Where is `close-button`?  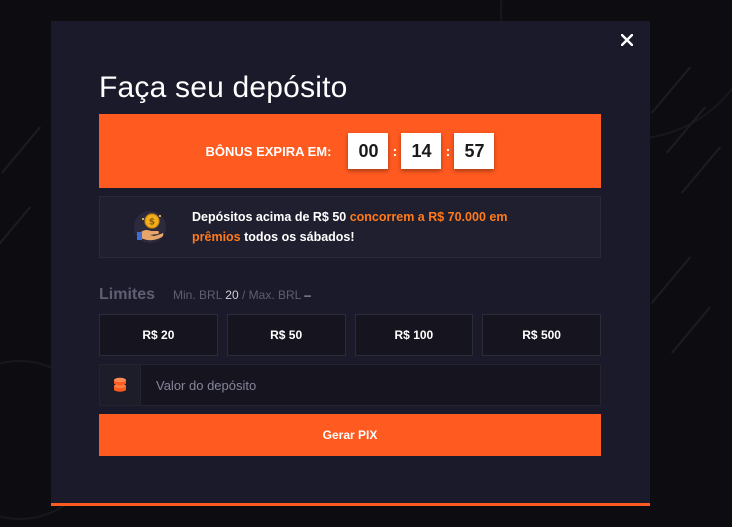
close-button is located at coordinates (627, 40).